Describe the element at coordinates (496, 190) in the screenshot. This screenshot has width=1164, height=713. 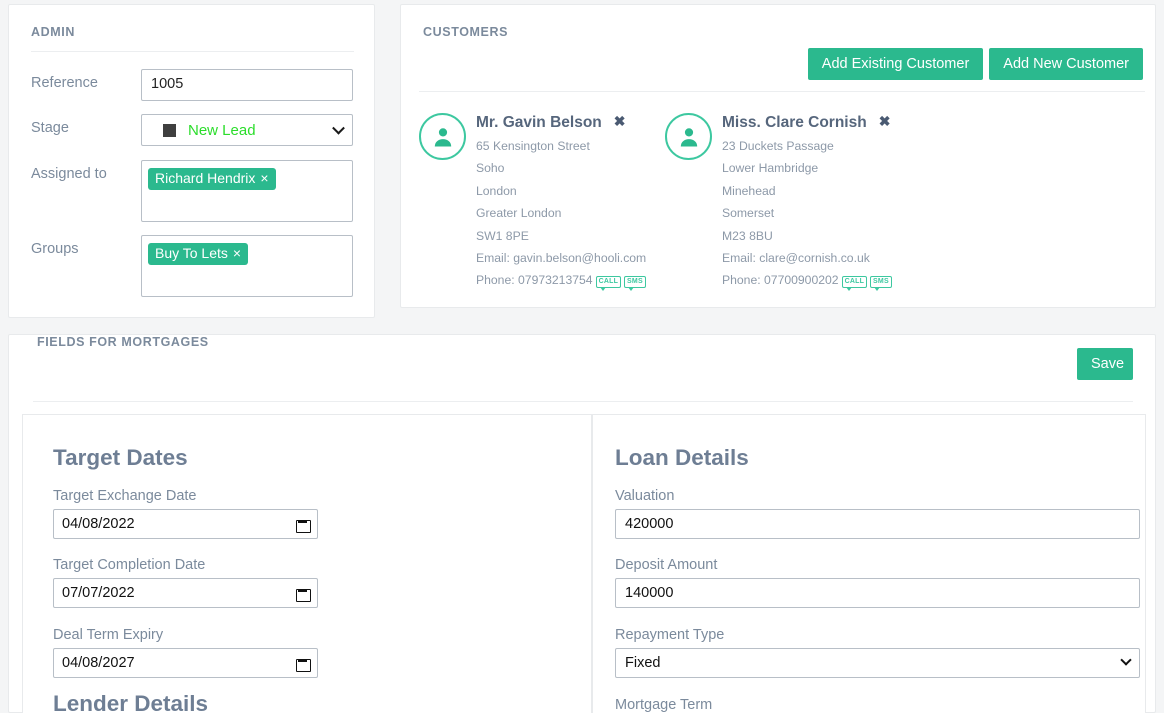
I see `customer-address-line: London` at that location.